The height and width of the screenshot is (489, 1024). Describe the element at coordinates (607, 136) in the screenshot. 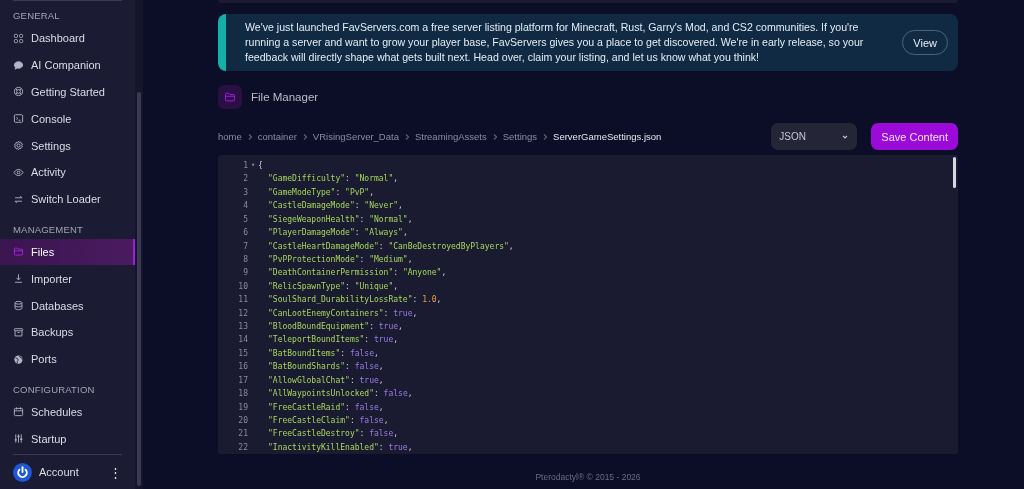

I see `breadcrumb-current: ServerGameSettings.json` at that location.